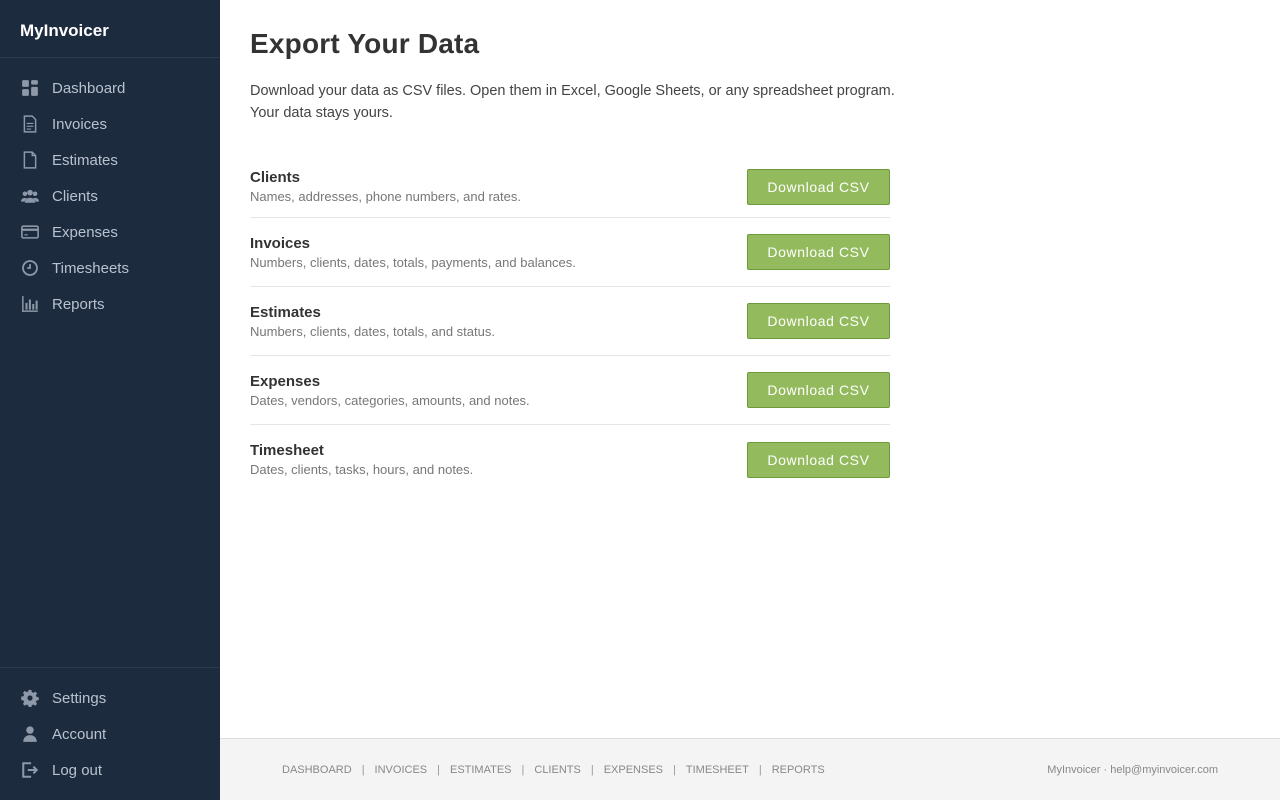  What do you see at coordinates (275, 177) in the screenshot?
I see `export-name: Clients` at bounding box center [275, 177].